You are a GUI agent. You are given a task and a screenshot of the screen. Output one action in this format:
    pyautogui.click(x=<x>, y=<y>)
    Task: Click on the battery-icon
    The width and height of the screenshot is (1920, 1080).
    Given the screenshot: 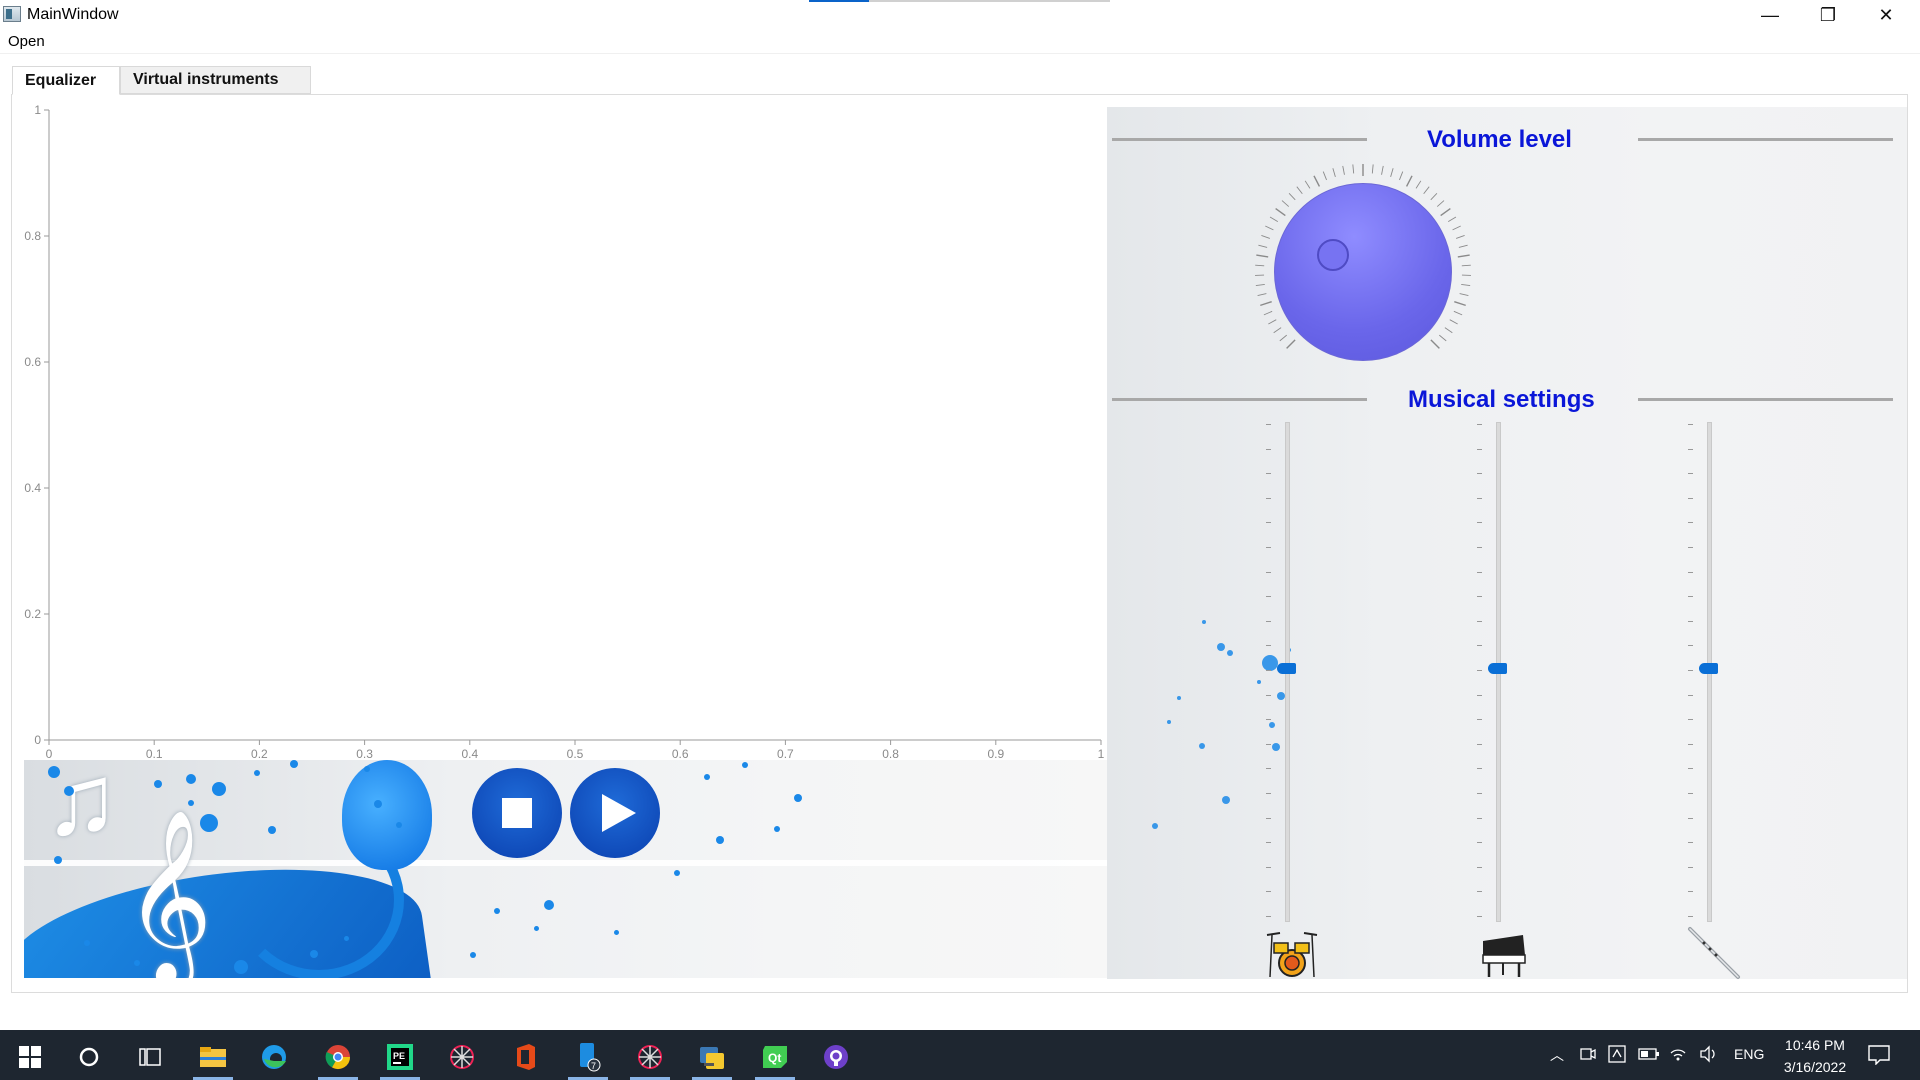 What is the action you would take?
    pyautogui.click(x=1649, y=1054)
    